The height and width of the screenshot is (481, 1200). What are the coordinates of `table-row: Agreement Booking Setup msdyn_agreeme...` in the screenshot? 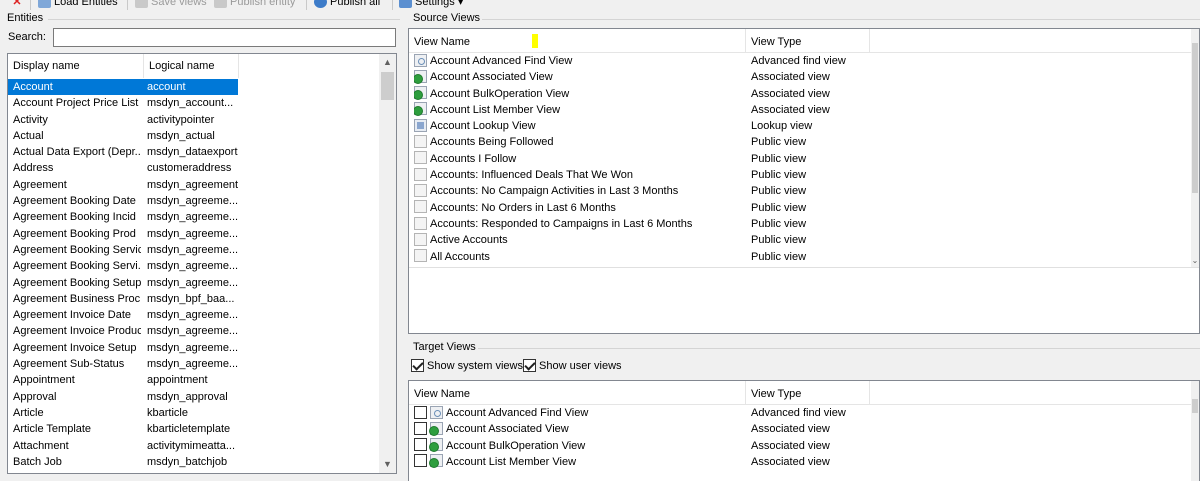 It's located at (194, 283).